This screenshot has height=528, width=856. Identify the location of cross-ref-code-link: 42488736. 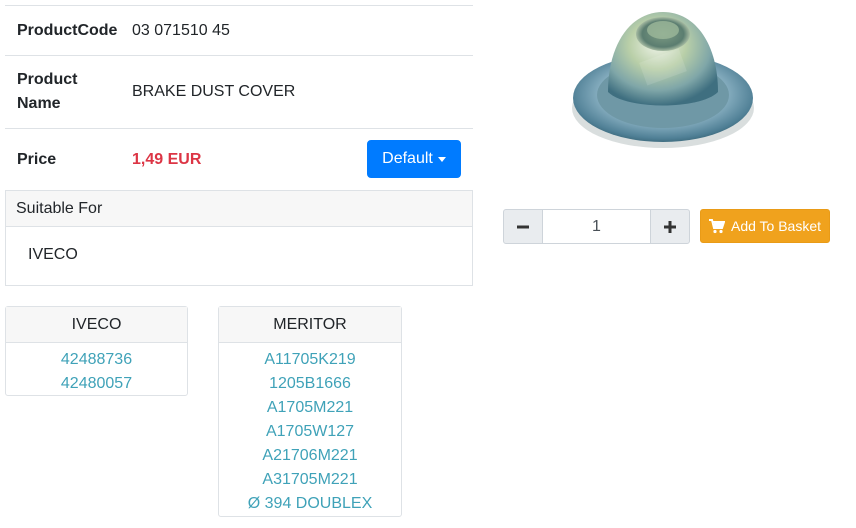
(96, 360).